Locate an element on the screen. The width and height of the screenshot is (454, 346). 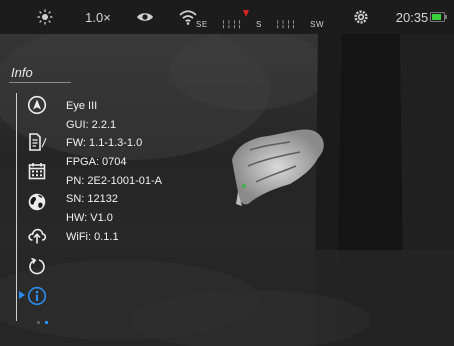
title-divider is located at coordinates (40, 82).